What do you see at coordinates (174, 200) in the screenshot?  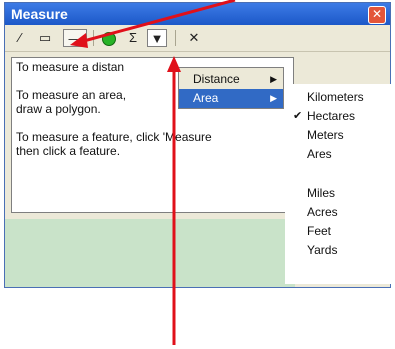 I see `arrow-to-units-dropdown` at bounding box center [174, 200].